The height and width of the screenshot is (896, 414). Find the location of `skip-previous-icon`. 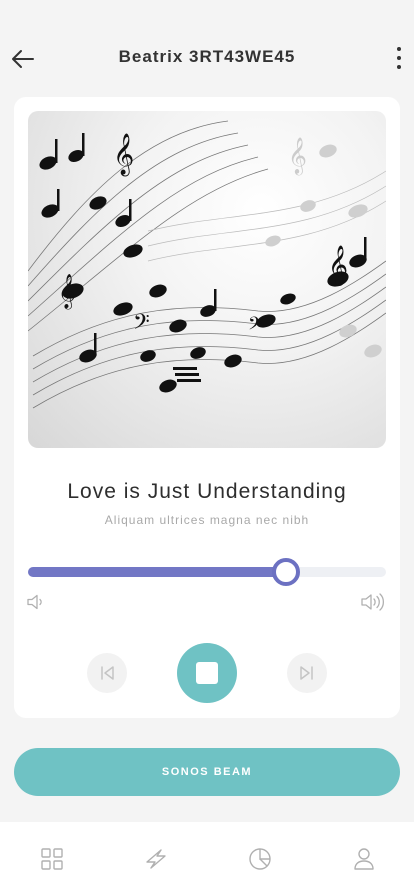

skip-previous-icon is located at coordinates (107, 673).